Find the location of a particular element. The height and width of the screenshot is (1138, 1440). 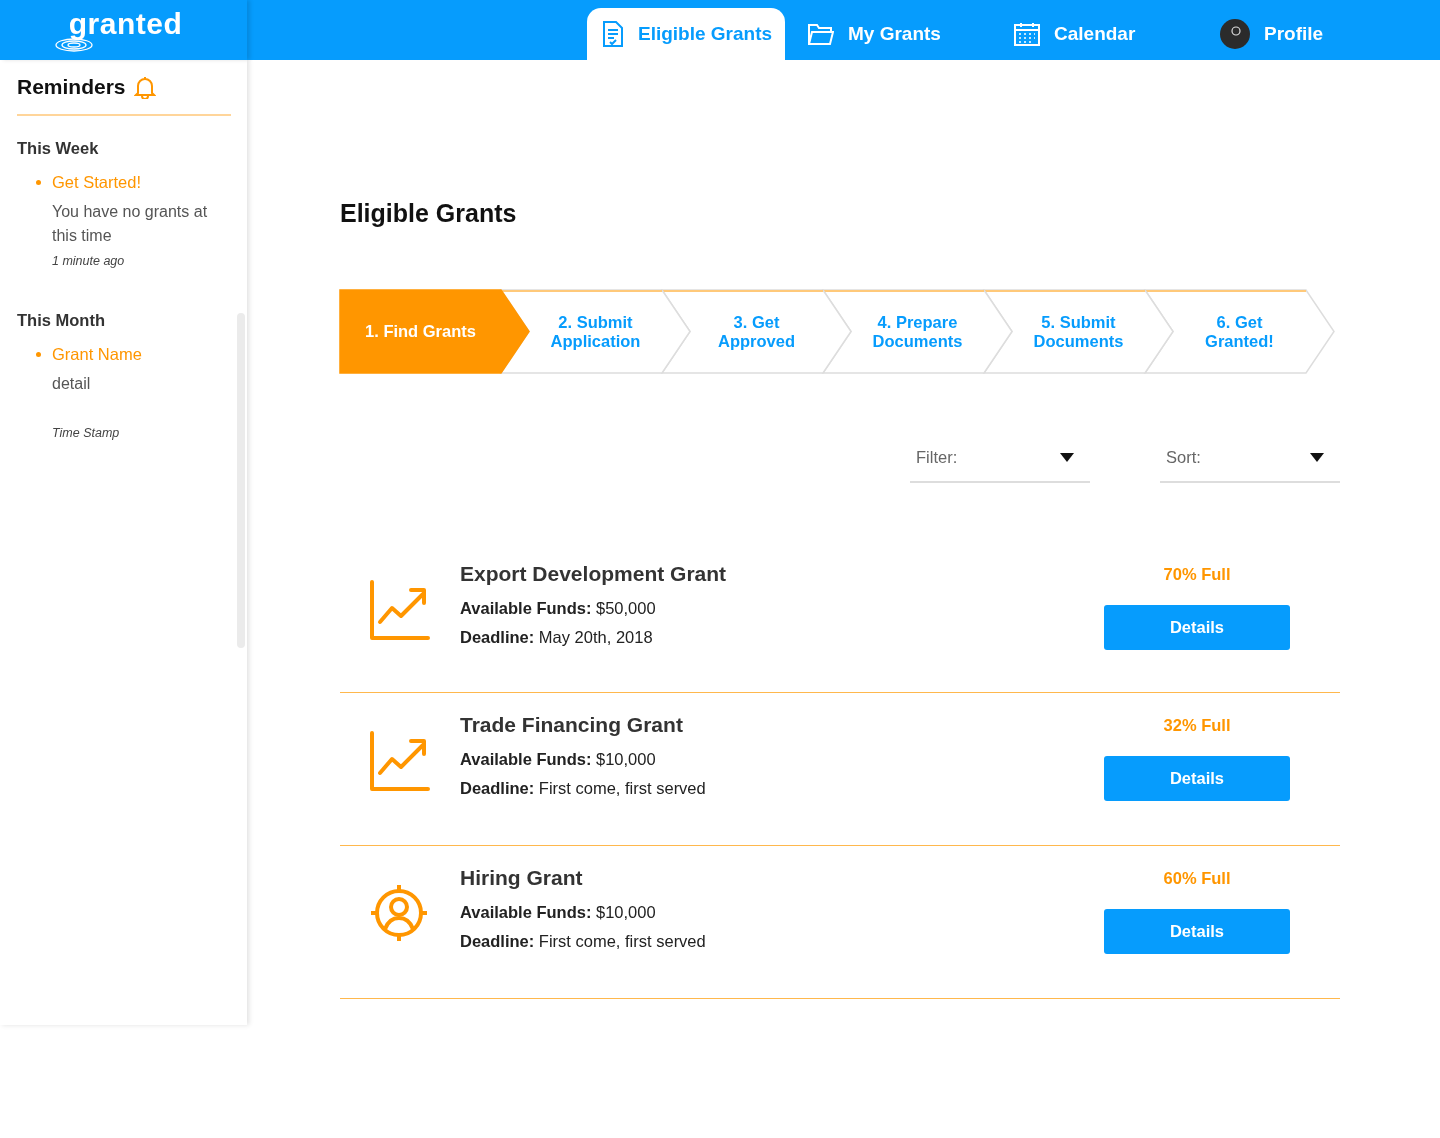

nav-tab: Calendar is located at coordinates (1098, 34).